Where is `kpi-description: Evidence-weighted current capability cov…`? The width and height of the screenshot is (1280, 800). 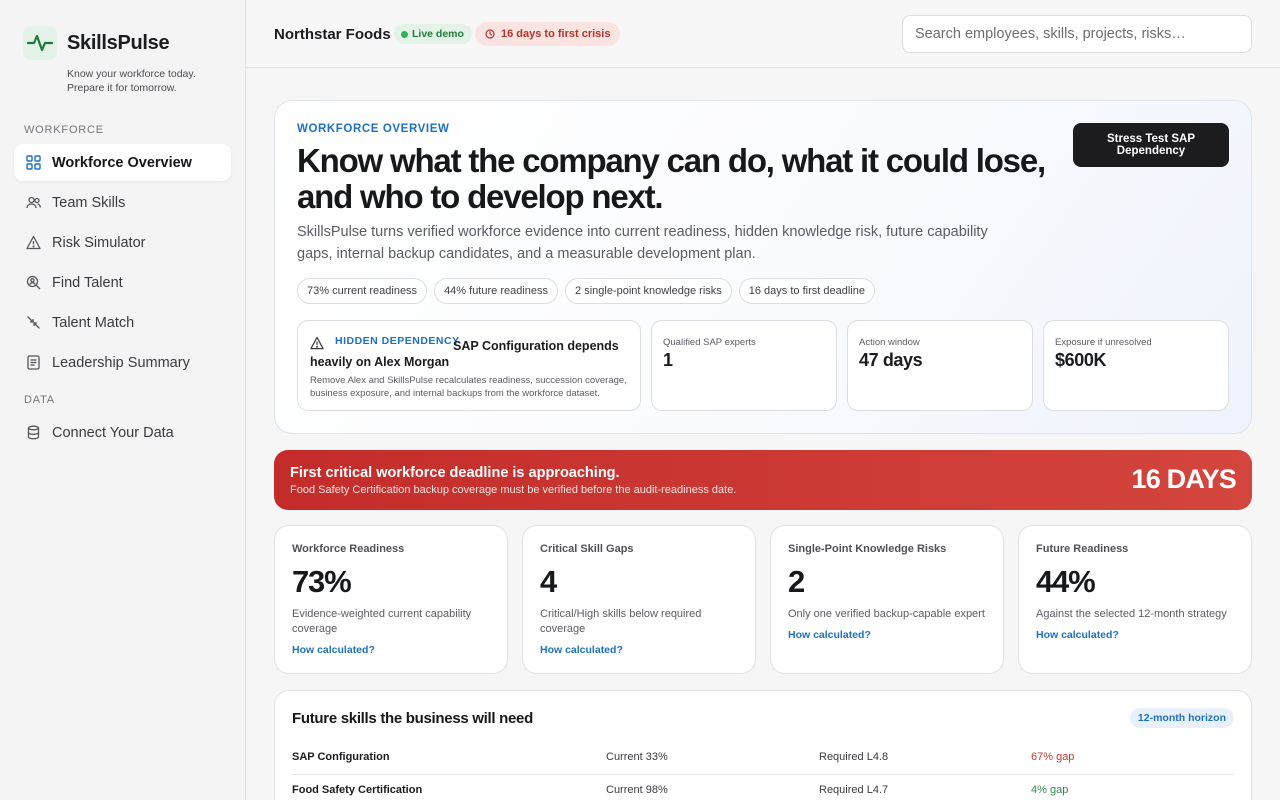 kpi-description: Evidence-weighted current capability cov… is located at coordinates (382, 621).